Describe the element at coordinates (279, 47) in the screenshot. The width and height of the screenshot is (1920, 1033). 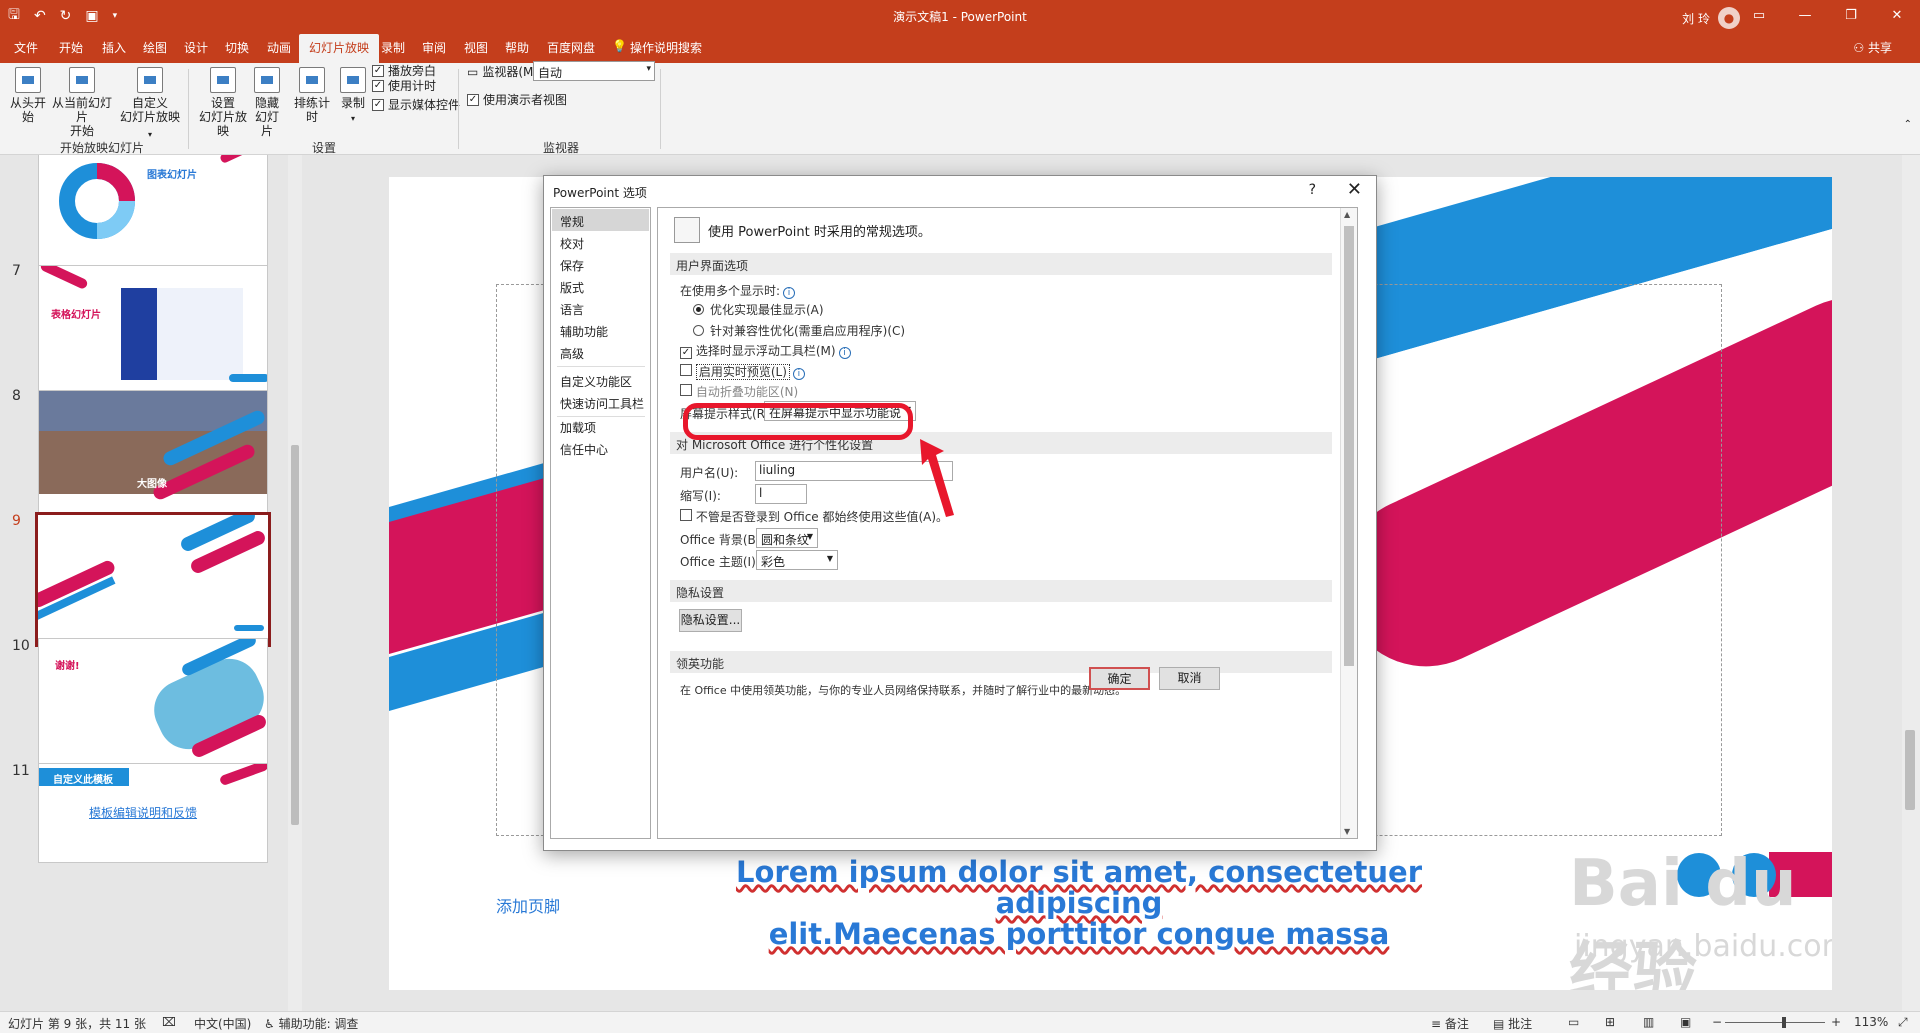
I see `tab-animations: 动画` at that location.